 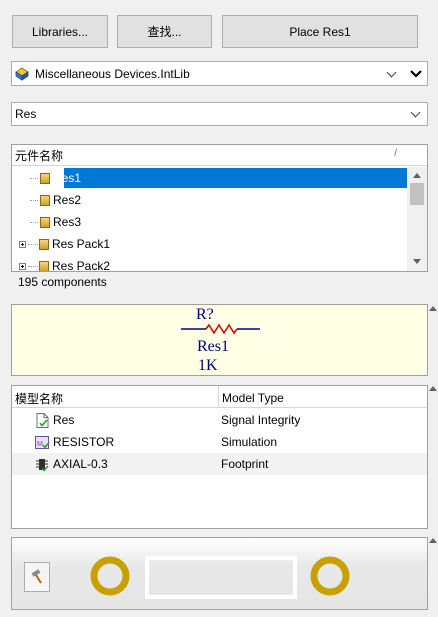 I want to click on signal-integrity-icon, so click(x=42, y=422).